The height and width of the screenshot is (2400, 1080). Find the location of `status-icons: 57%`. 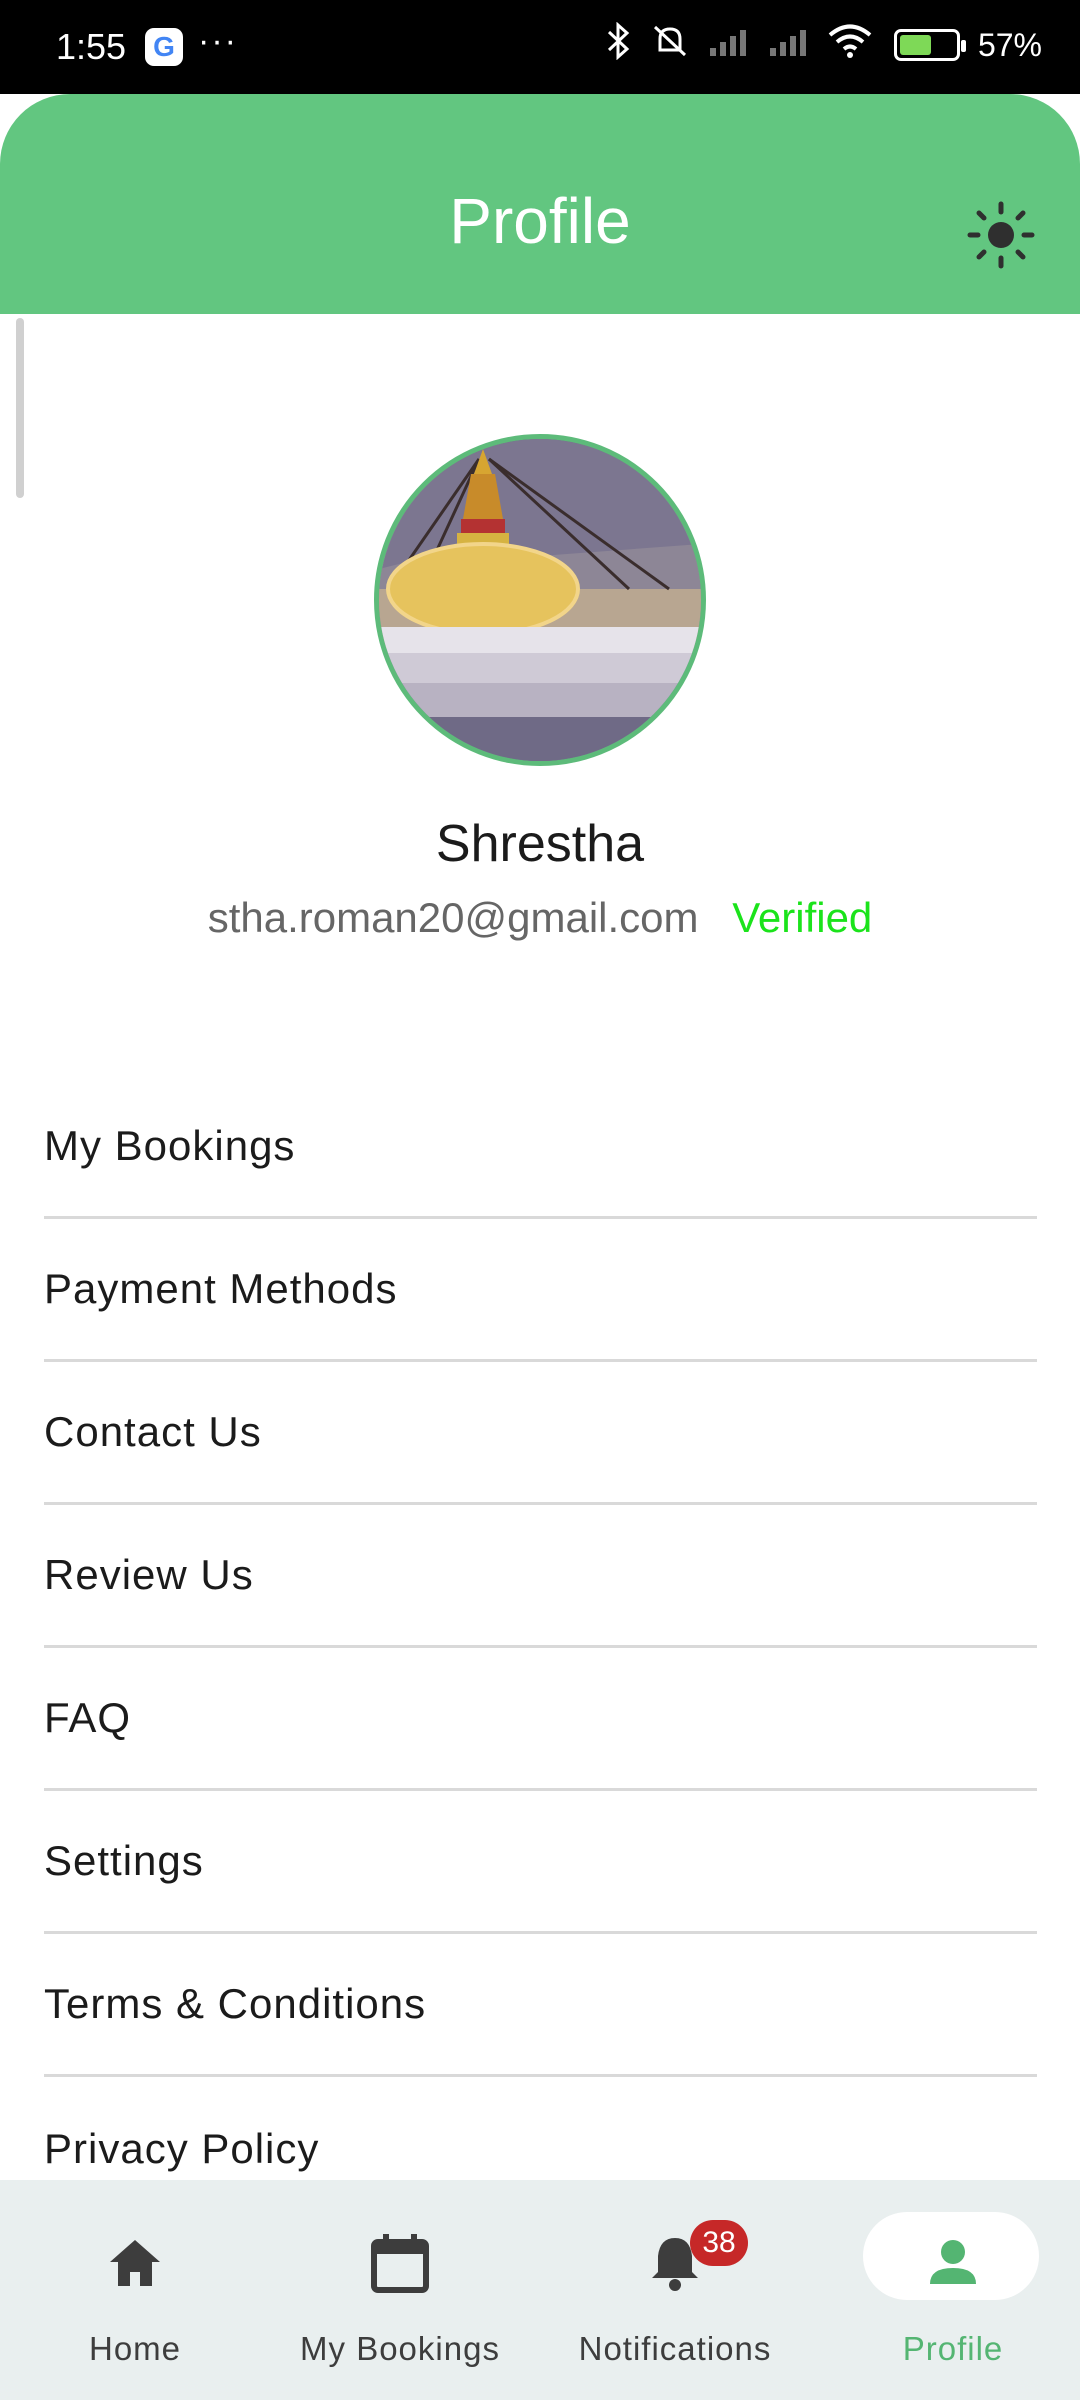

status-icons: 57% is located at coordinates (824, 44).